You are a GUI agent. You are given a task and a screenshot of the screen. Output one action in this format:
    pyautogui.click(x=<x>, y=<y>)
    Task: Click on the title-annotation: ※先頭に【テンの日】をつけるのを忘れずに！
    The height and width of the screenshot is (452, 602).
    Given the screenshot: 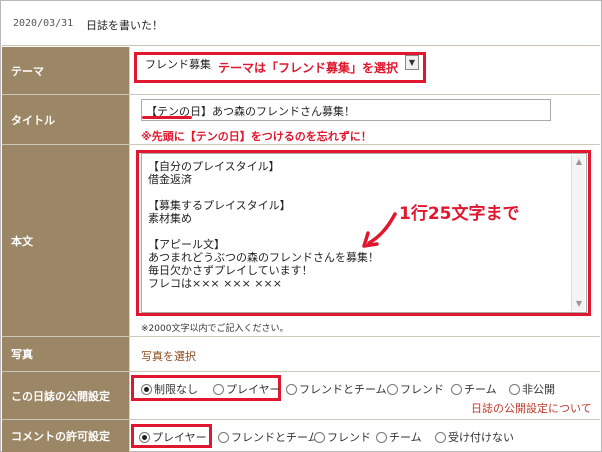 What is the action you would take?
    pyautogui.click(x=256, y=136)
    